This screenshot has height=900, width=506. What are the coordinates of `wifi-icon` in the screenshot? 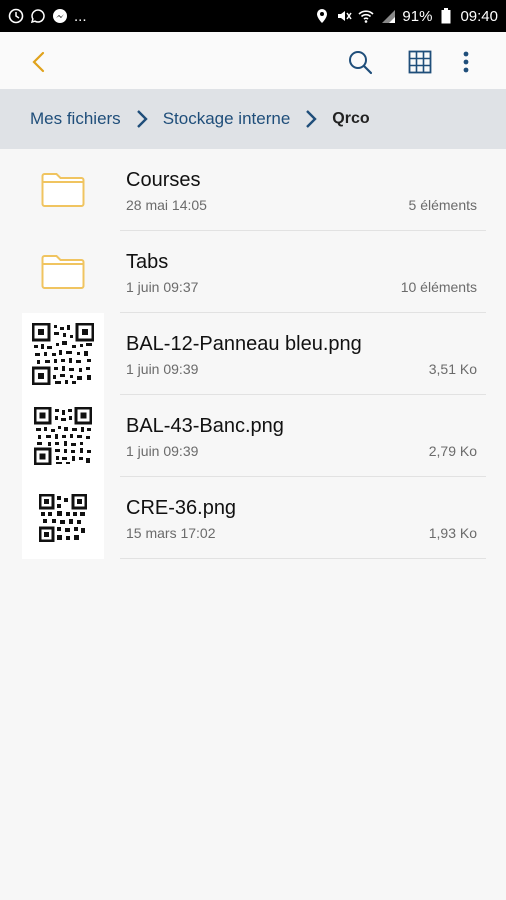 It's located at (366, 16).